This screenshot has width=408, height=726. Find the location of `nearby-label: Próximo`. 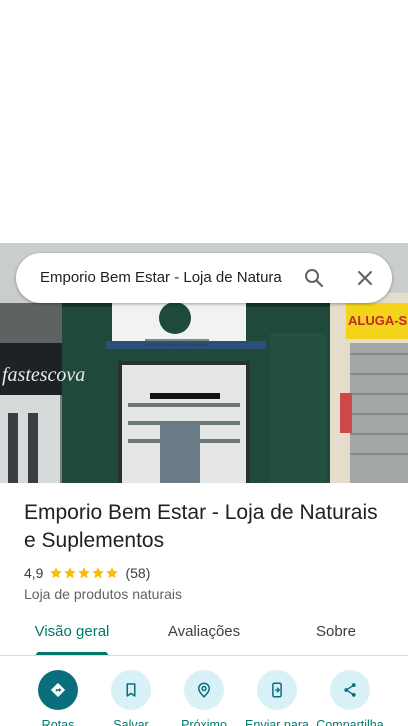

nearby-label: Próximo is located at coordinates (204, 722).